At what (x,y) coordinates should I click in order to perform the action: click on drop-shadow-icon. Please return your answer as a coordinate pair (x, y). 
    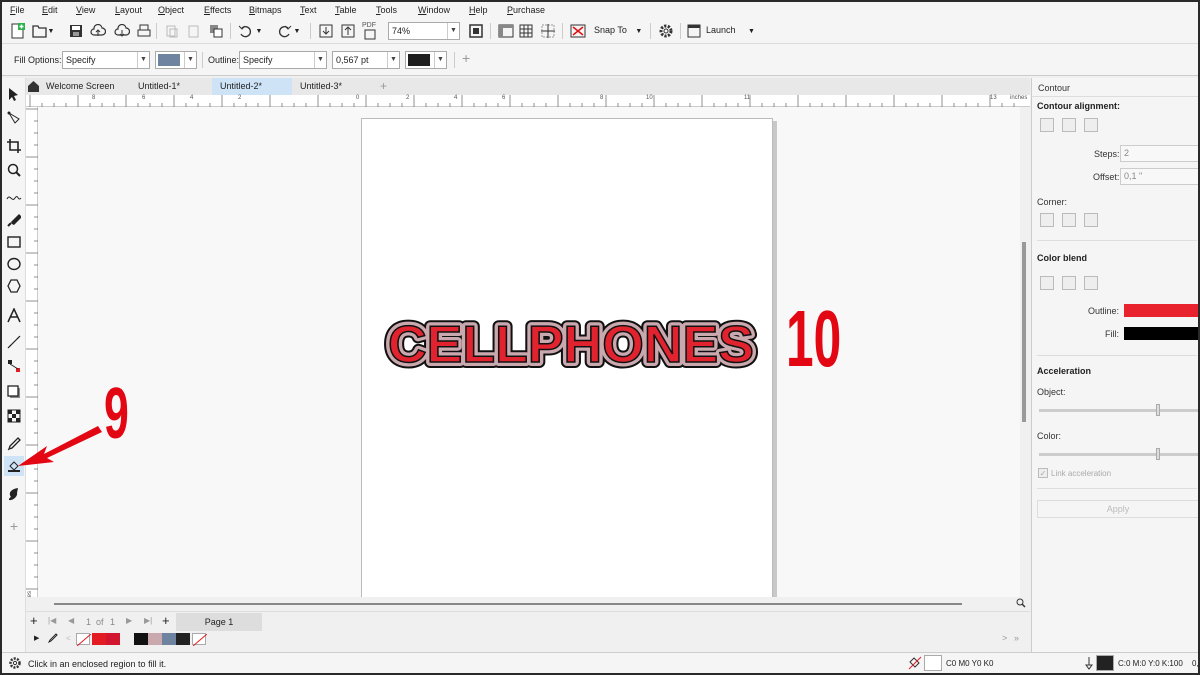
    Looking at the image, I should click on (14, 392).